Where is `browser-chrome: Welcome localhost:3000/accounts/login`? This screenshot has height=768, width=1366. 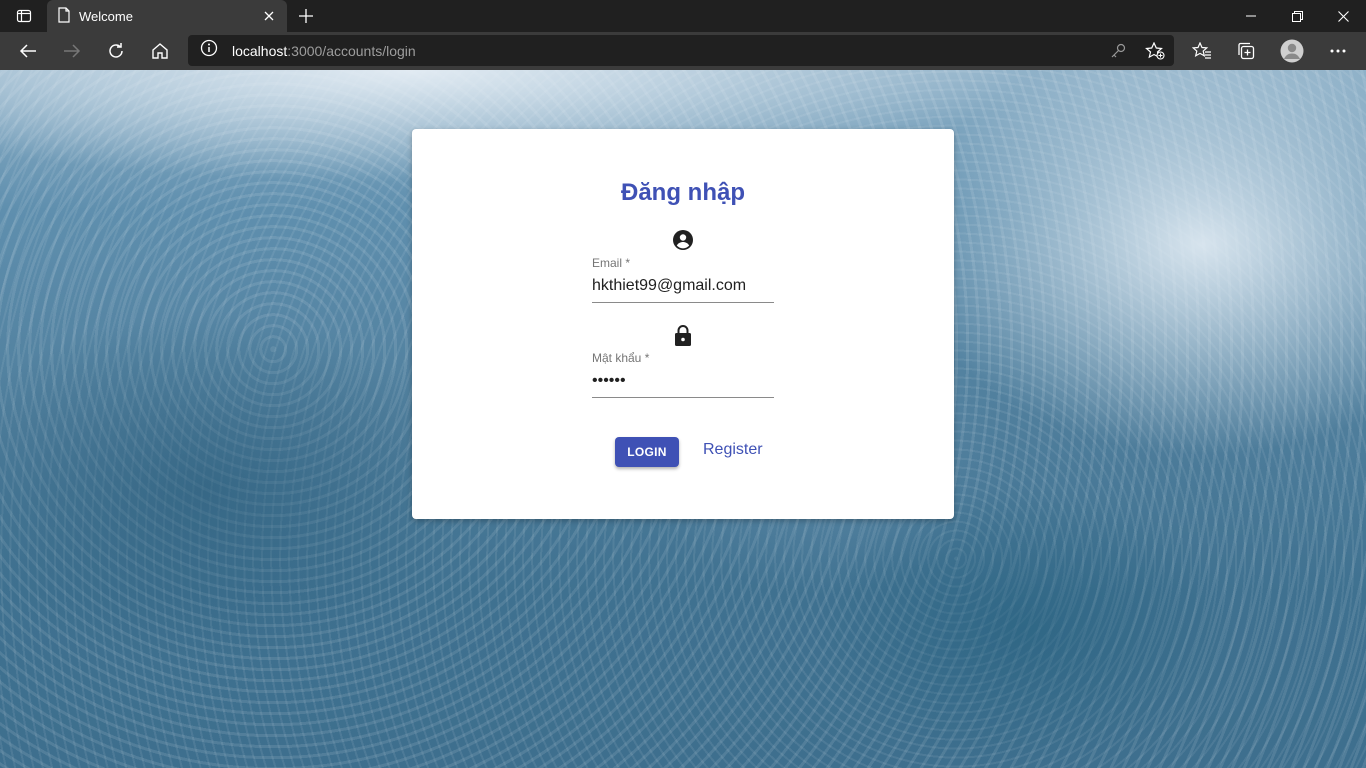 browser-chrome: Welcome localhost:3000/accounts/login is located at coordinates (683, 35).